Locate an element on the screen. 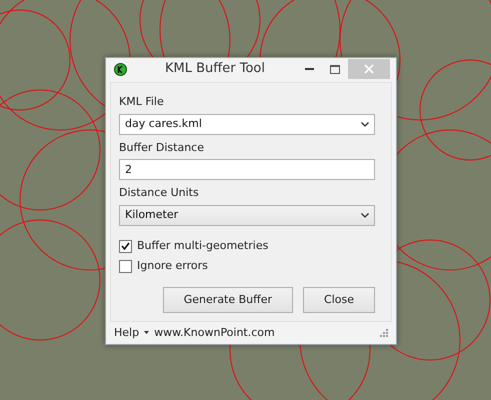  field-label: Distance Units is located at coordinates (159, 193).